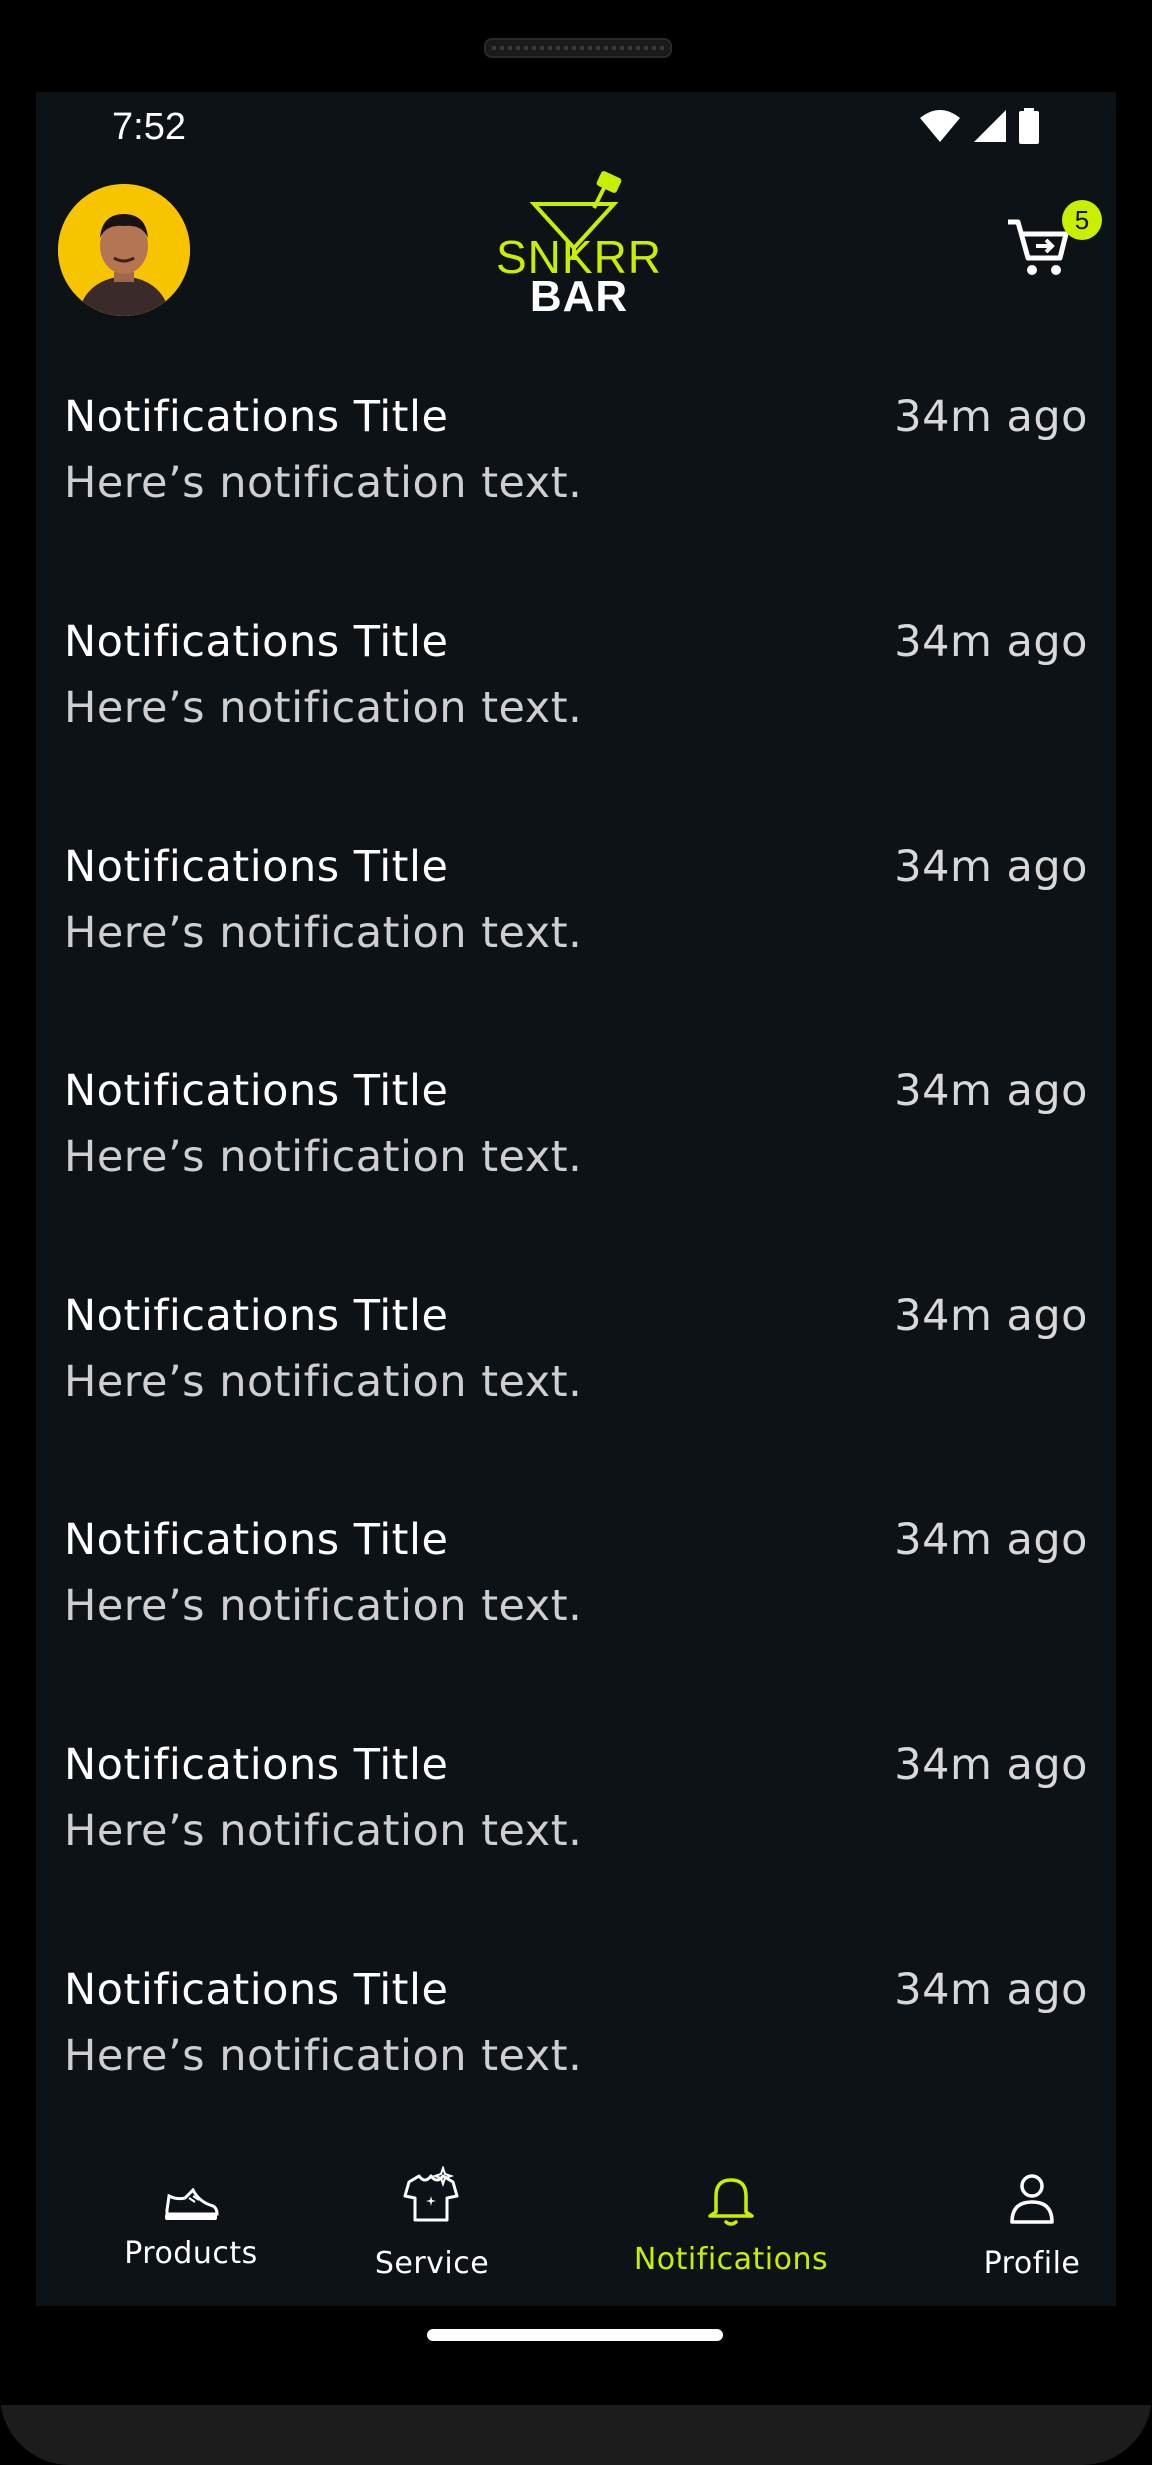  I want to click on nav-item-profile: Profile, so click(1014, 2230).